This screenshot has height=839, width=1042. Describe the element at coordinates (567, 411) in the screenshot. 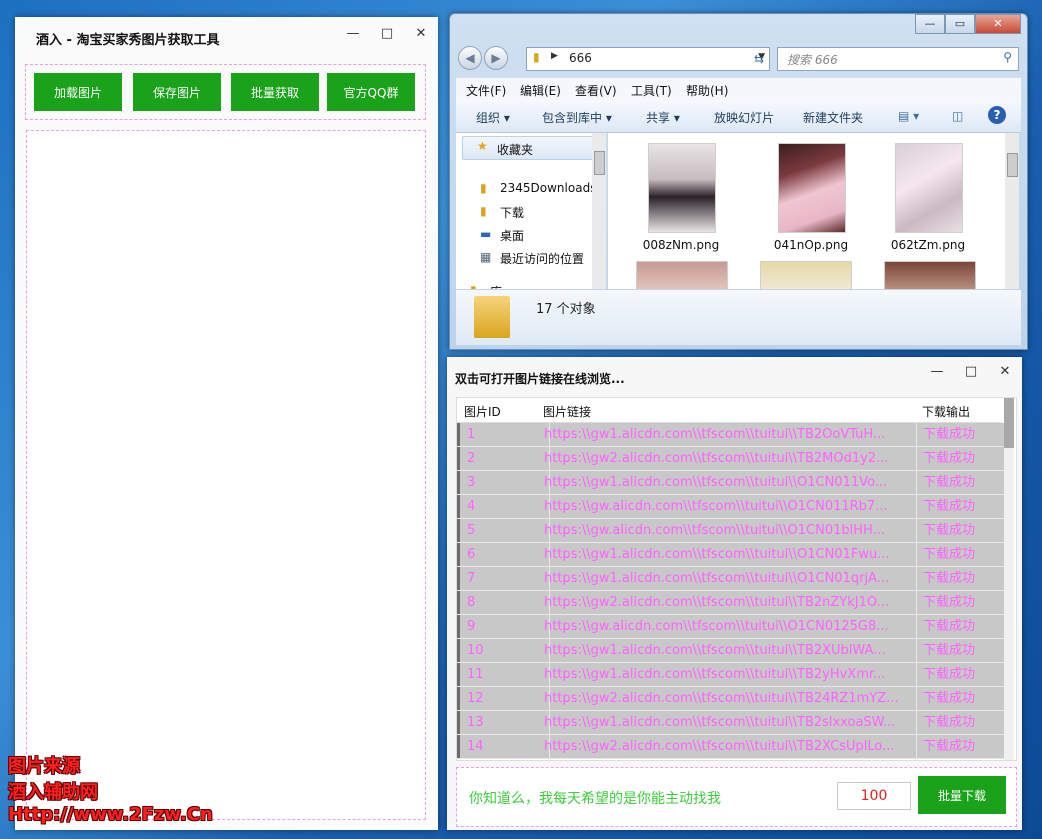

I see `column-header-url: 图片链接` at that location.